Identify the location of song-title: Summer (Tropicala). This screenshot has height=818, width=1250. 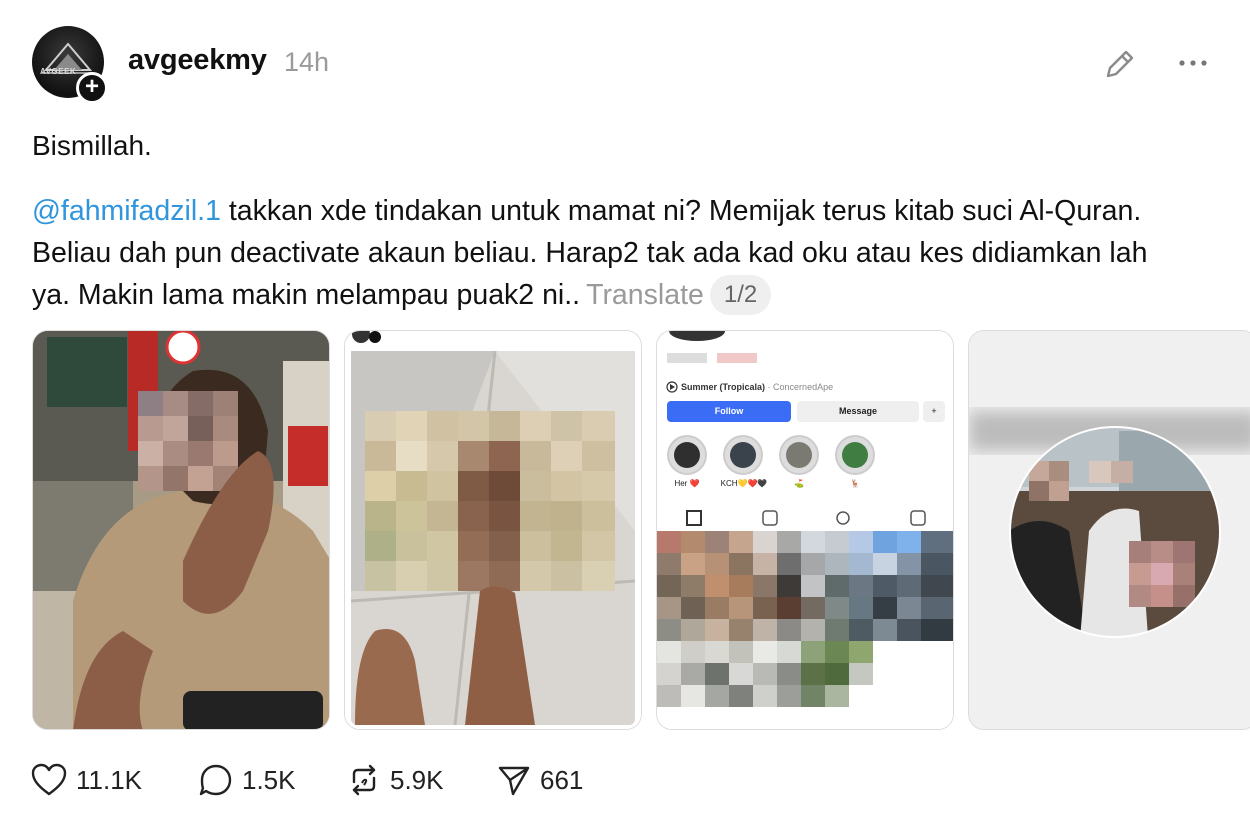
(723, 387).